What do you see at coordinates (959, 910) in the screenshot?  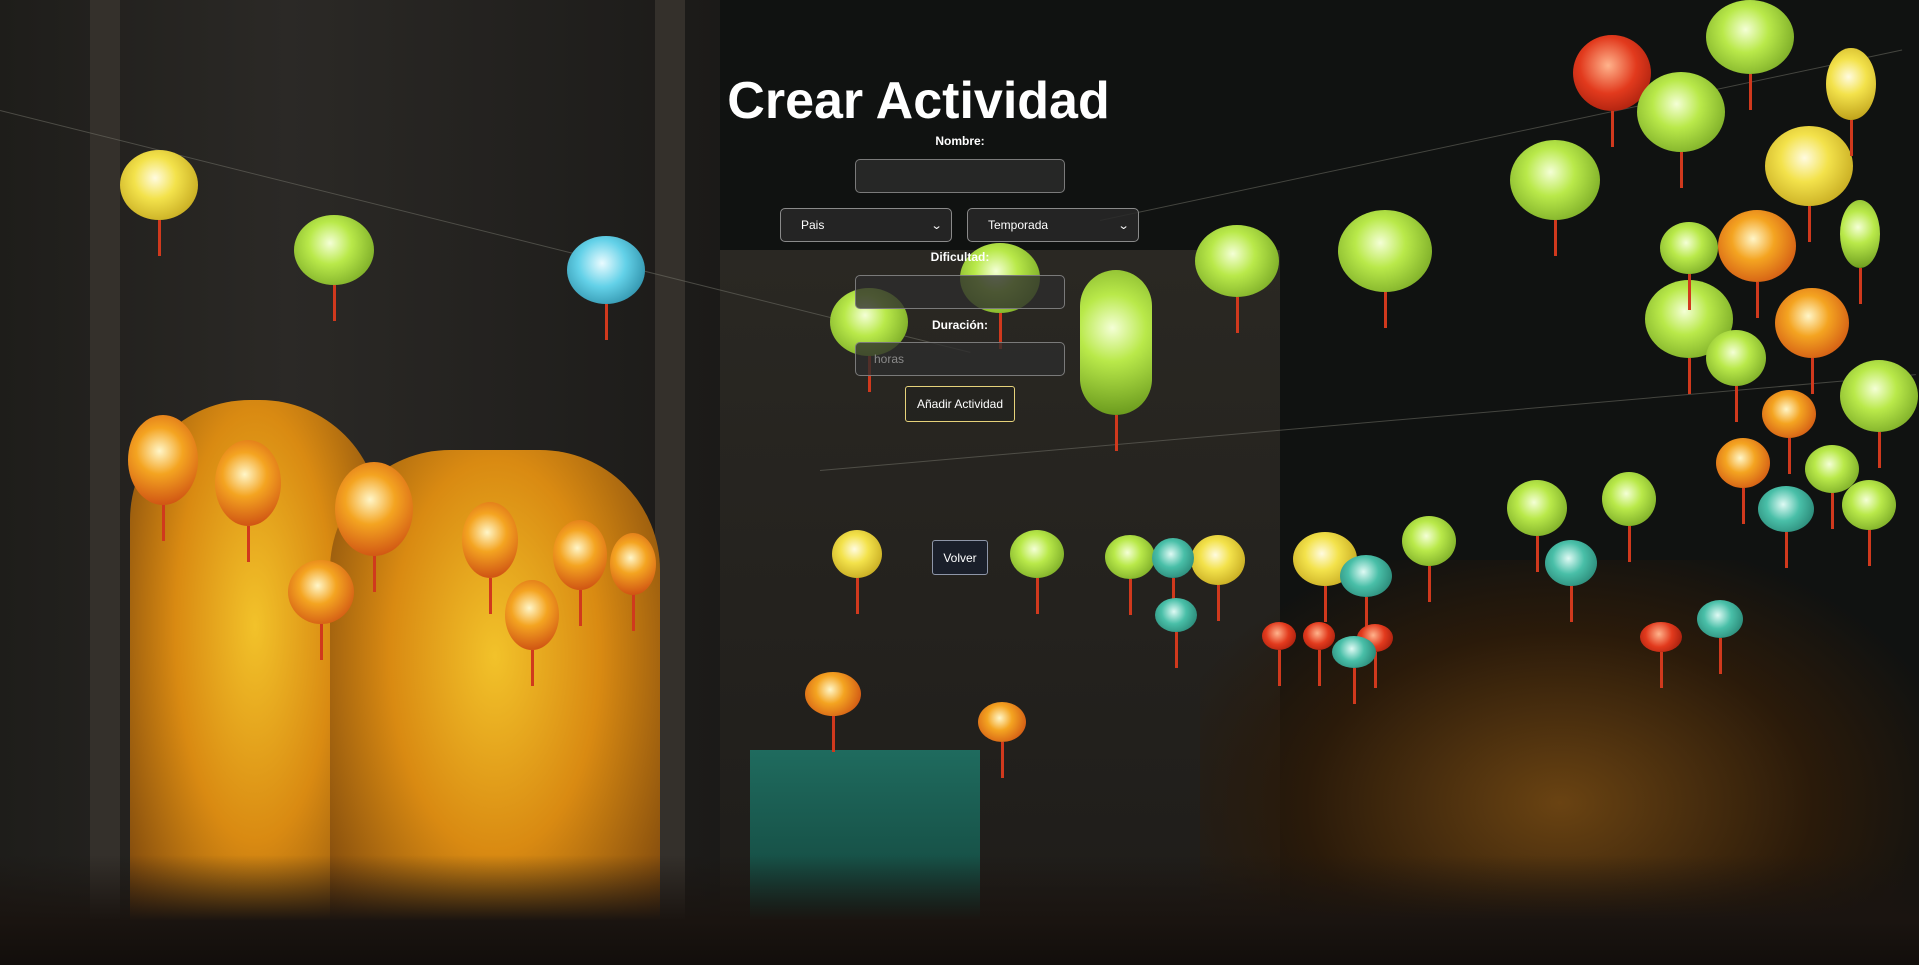 I see `background-crowd` at bounding box center [959, 910].